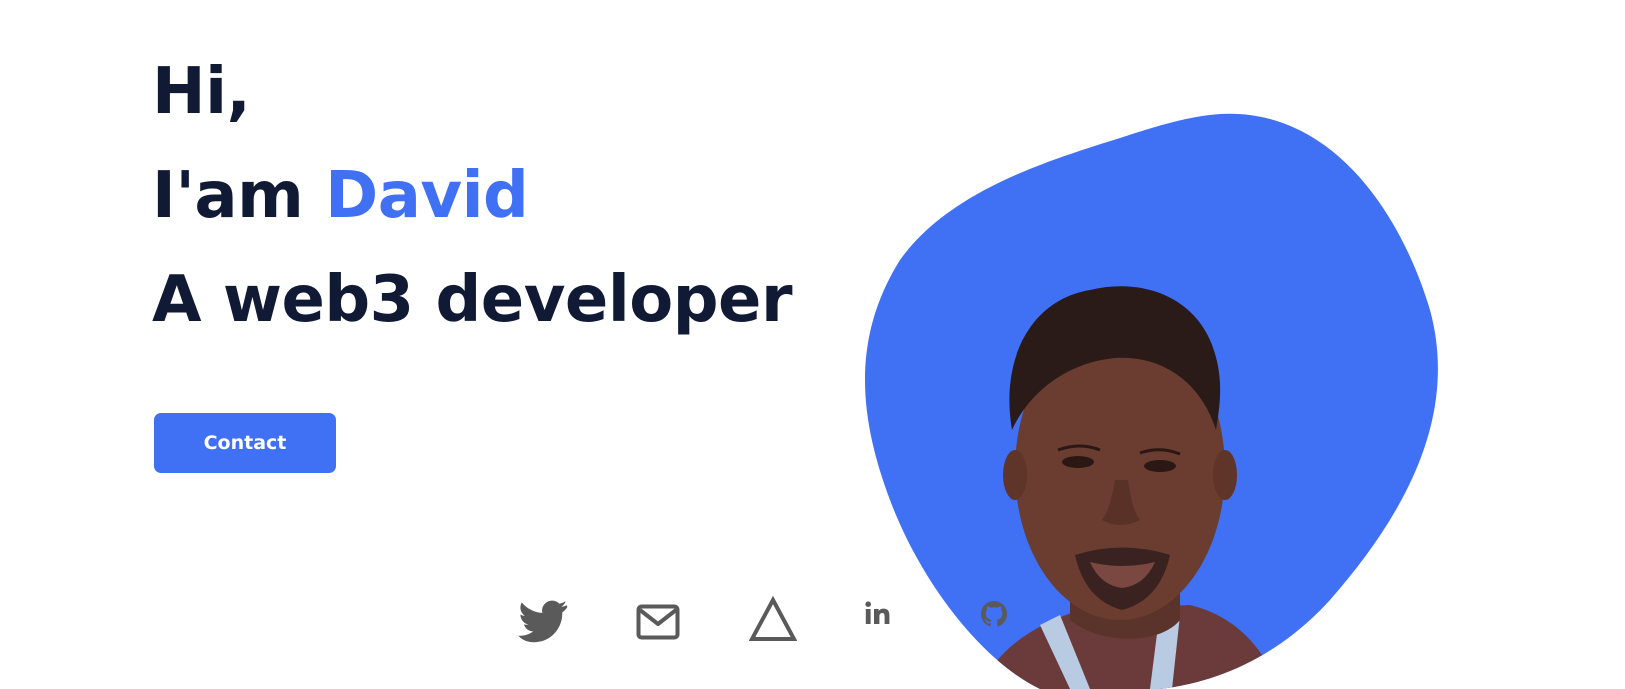  I want to click on github-icon, so click(994, 614).